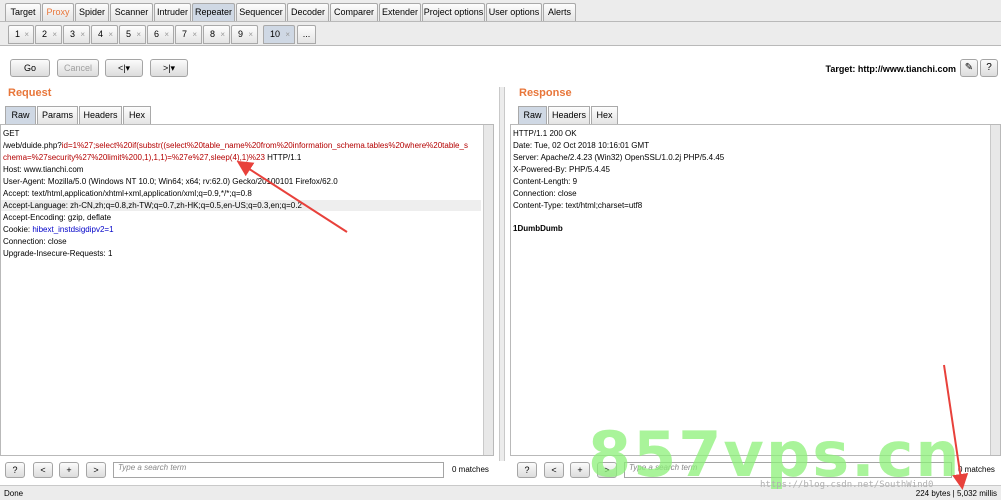  I want to click on repeater-tab-number: 6, so click(157, 34).